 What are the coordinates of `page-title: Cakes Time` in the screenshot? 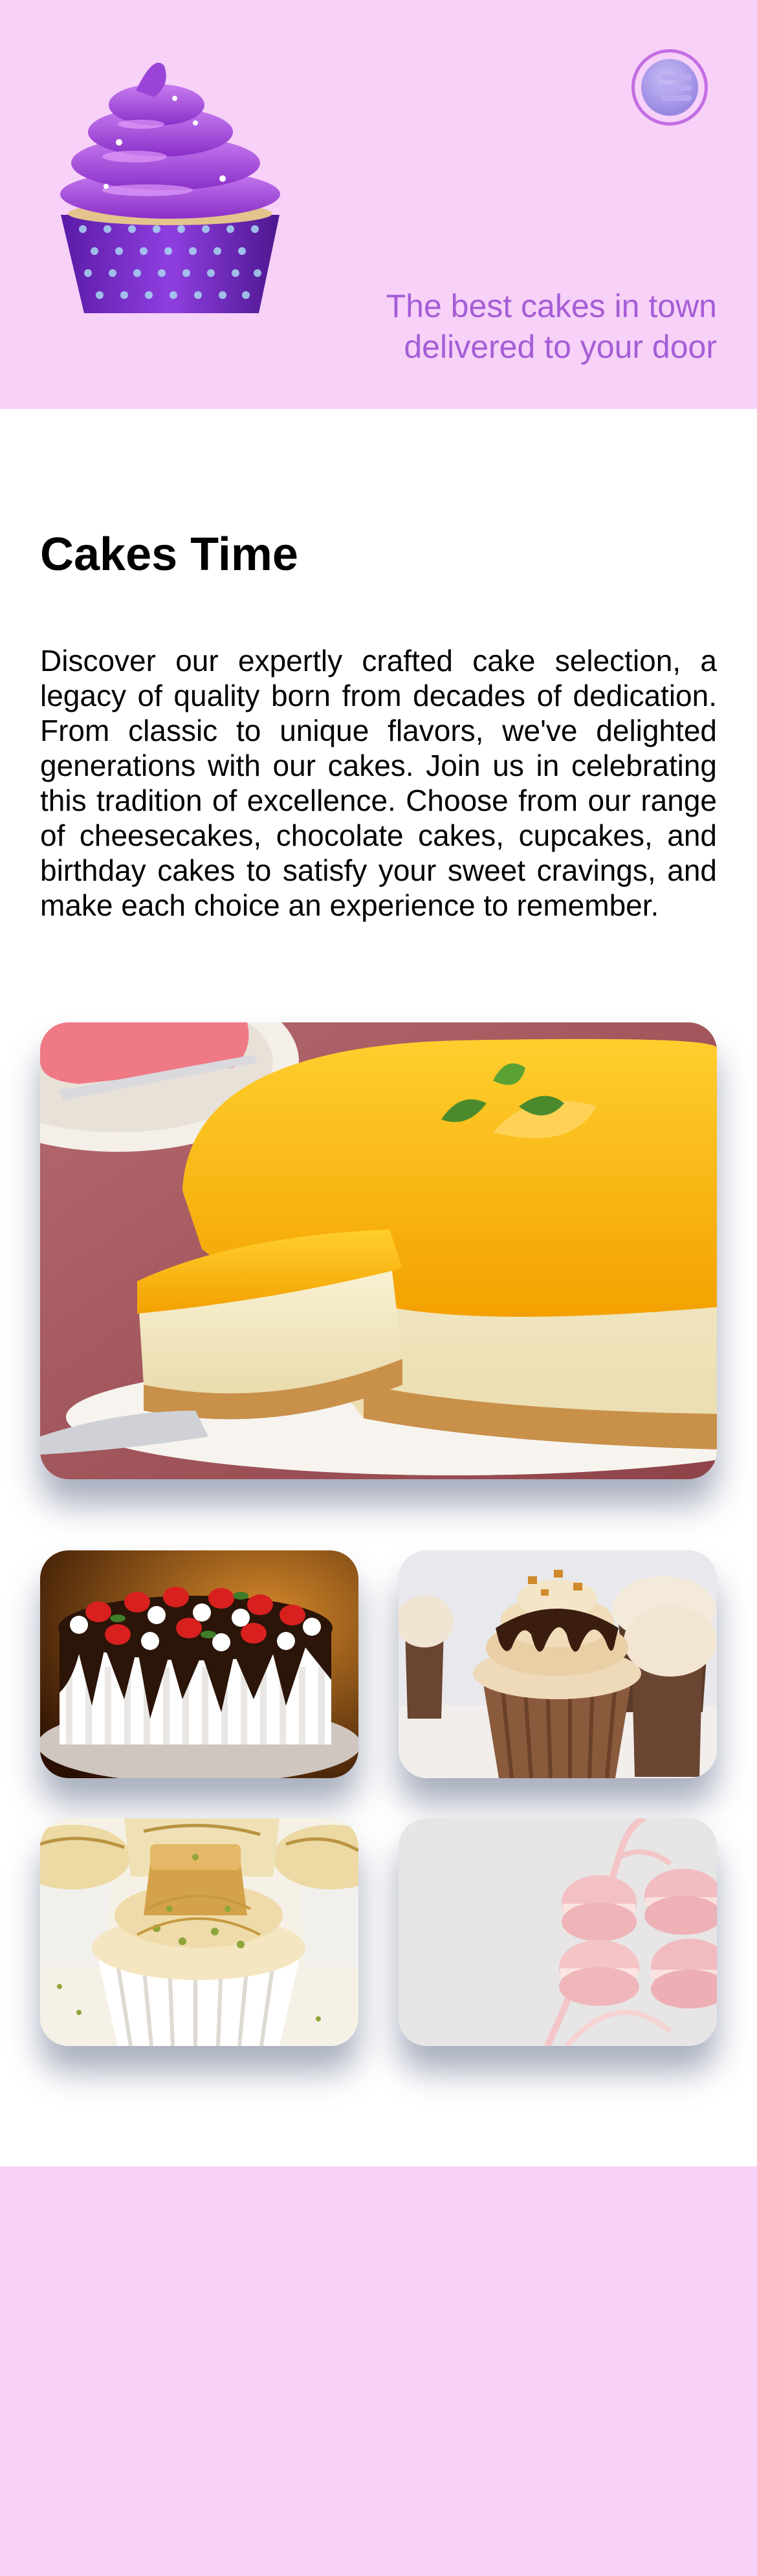 It's located at (169, 555).